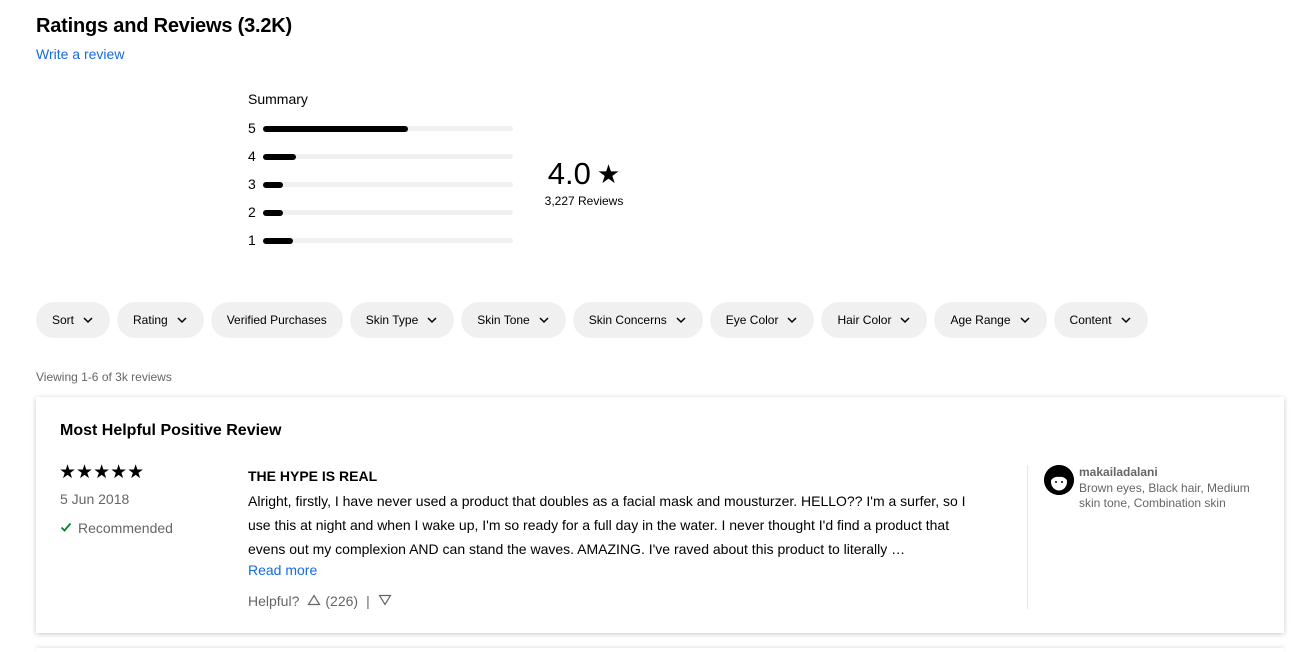 The width and height of the screenshot is (1306, 652). I want to click on section-title: Ratings and Reviews (3.2K), so click(164, 26).